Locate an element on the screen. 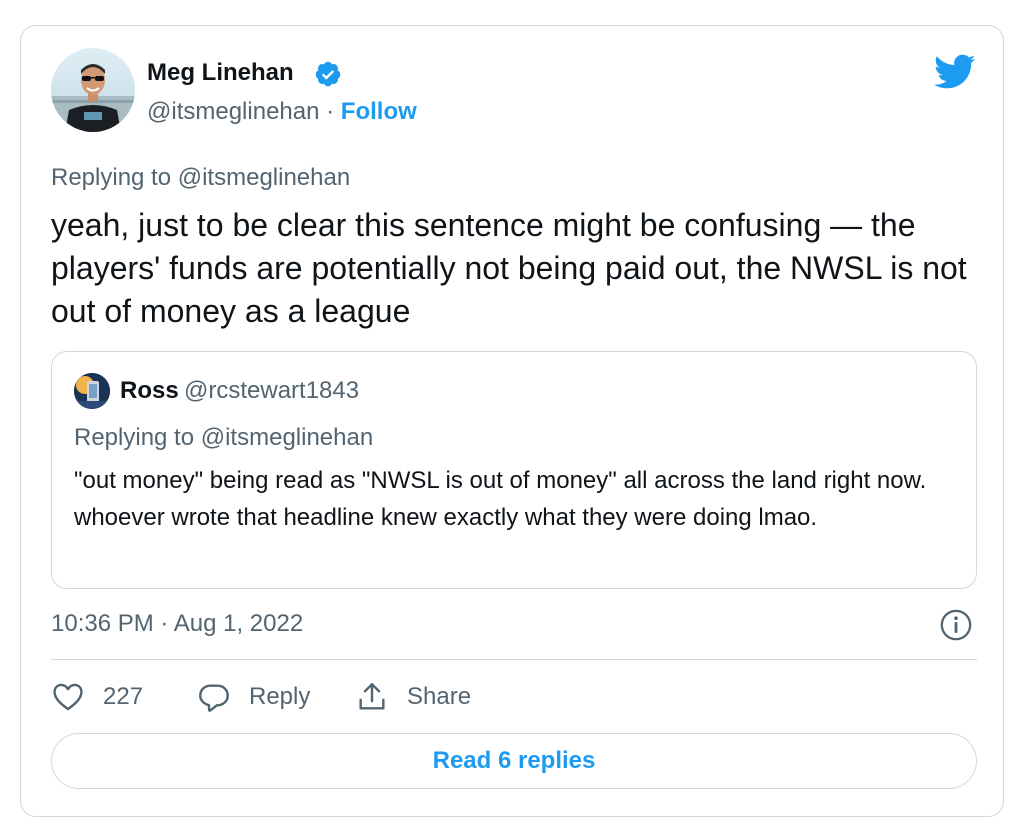 The height and width of the screenshot is (837, 1024). reply-label: Reply is located at coordinates (280, 696).